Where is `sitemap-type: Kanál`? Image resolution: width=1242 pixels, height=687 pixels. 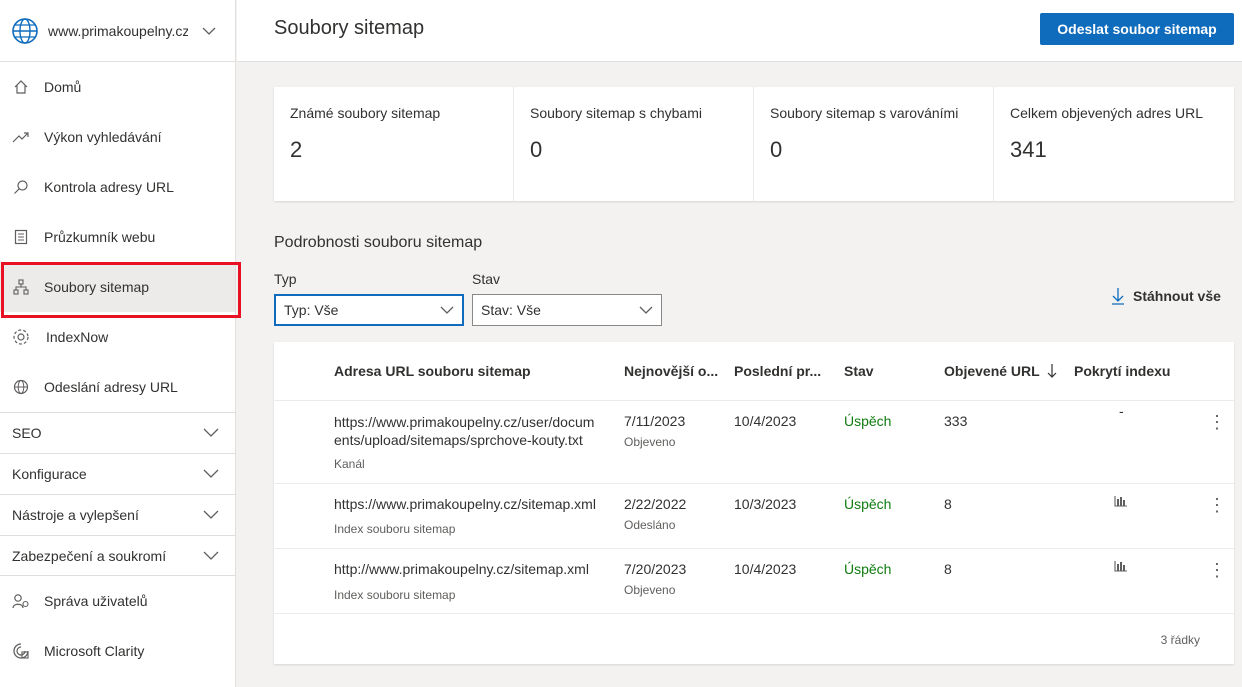 sitemap-type: Kanál is located at coordinates (349, 464).